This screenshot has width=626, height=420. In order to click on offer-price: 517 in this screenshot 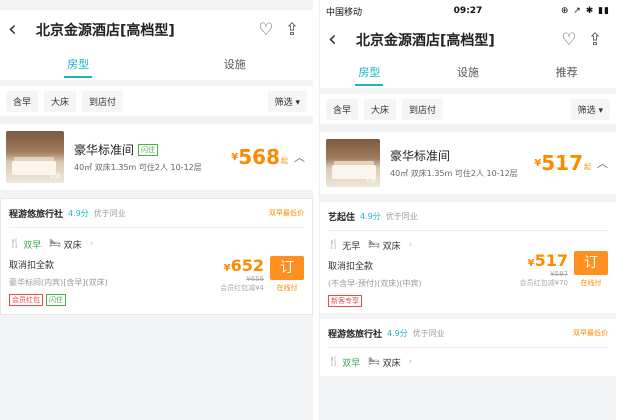, I will do `click(551, 260)`.